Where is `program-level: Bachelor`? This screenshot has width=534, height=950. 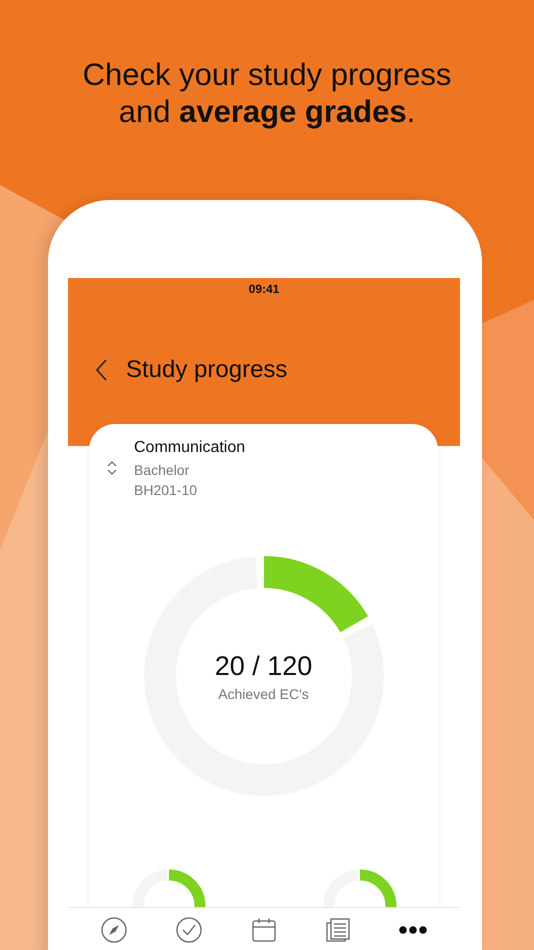
program-level: Bachelor is located at coordinates (162, 470).